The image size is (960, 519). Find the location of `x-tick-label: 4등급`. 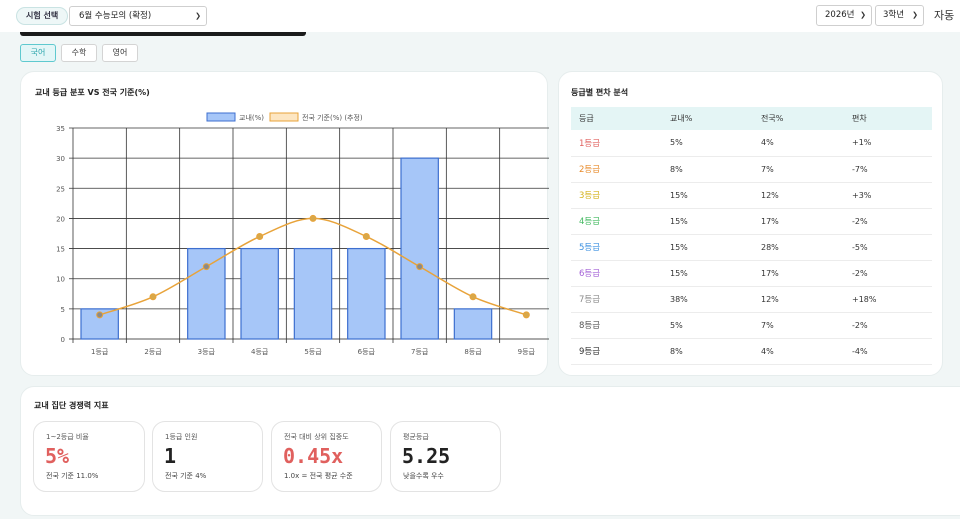

x-tick-label: 4등급 is located at coordinates (260, 352).